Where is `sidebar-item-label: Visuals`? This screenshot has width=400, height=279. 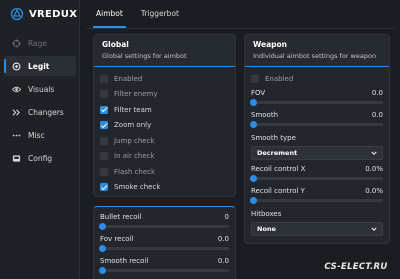 sidebar-item-label: Visuals is located at coordinates (41, 89).